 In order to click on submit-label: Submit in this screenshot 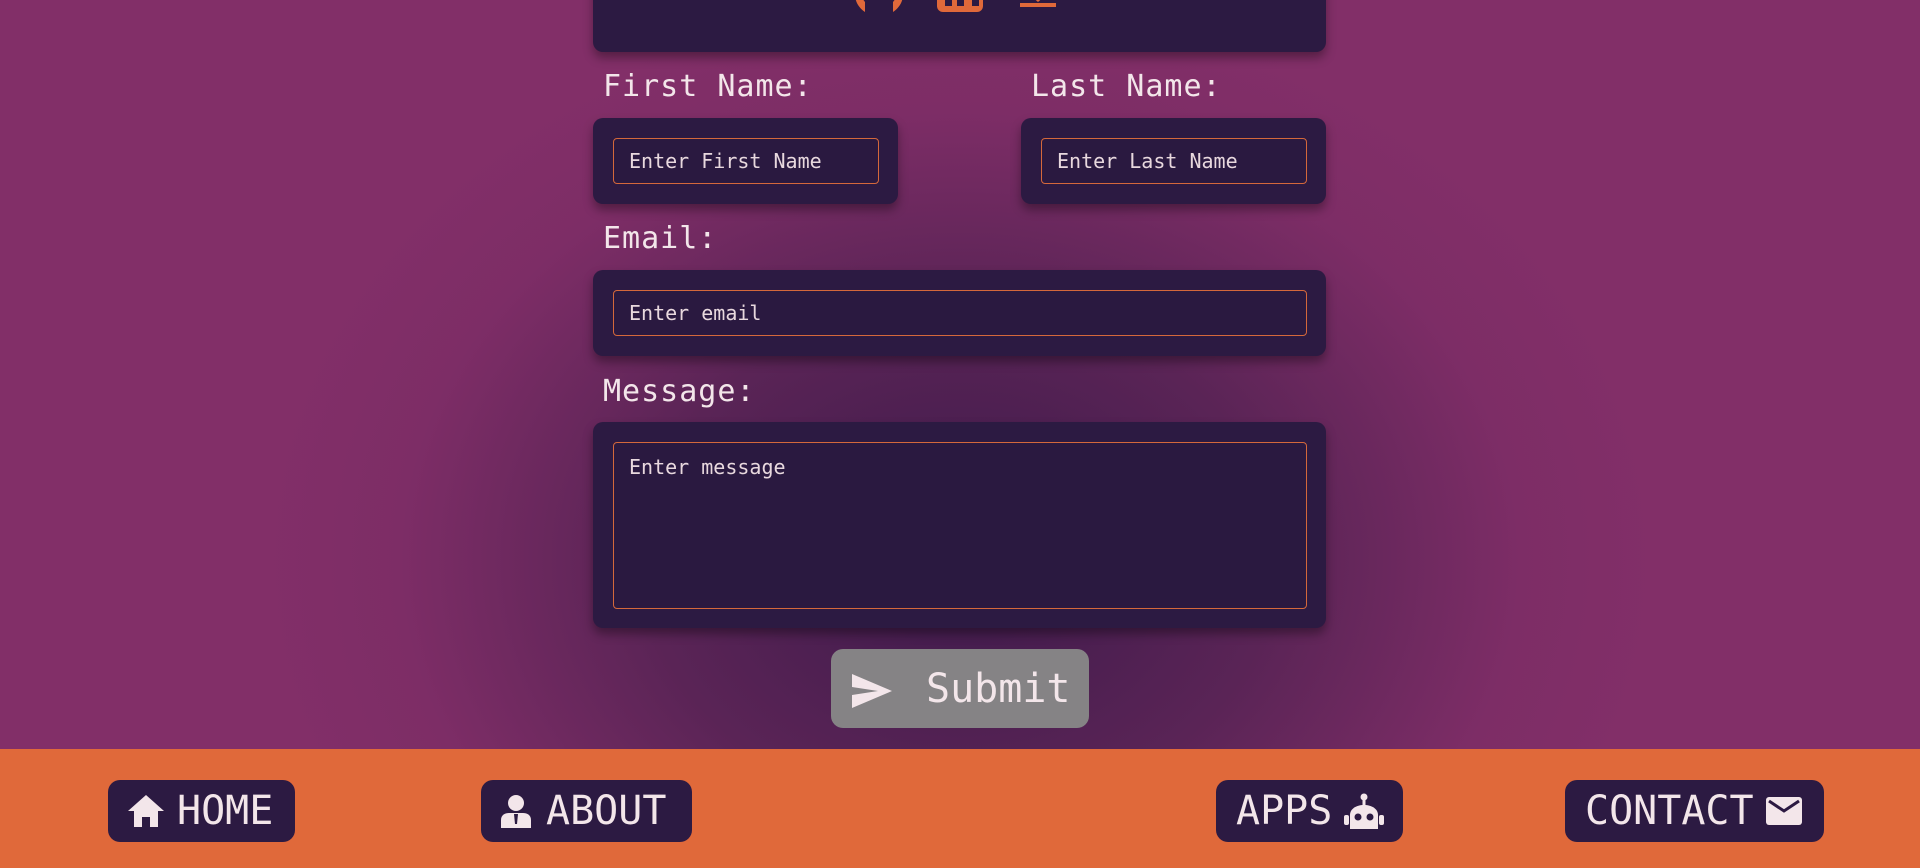, I will do `click(998, 688)`.